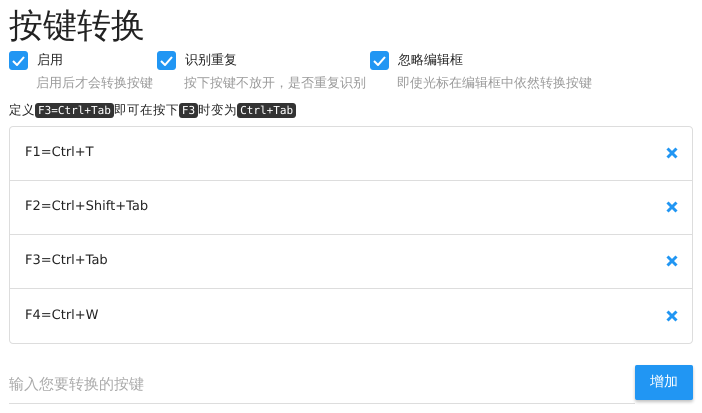 The image size is (702, 413). I want to click on option-hint: 即使光标在编辑框中依然转换按键, so click(494, 84).